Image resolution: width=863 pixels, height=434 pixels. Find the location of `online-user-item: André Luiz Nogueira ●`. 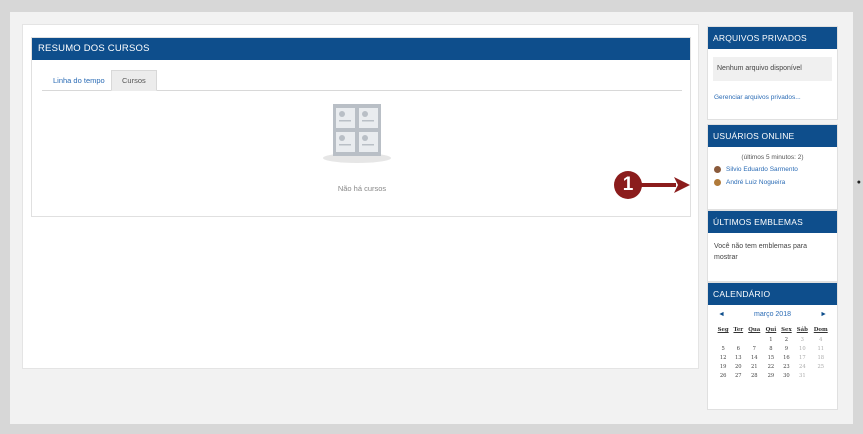

online-user-item: André Luiz Nogueira ● is located at coordinates (787, 182).